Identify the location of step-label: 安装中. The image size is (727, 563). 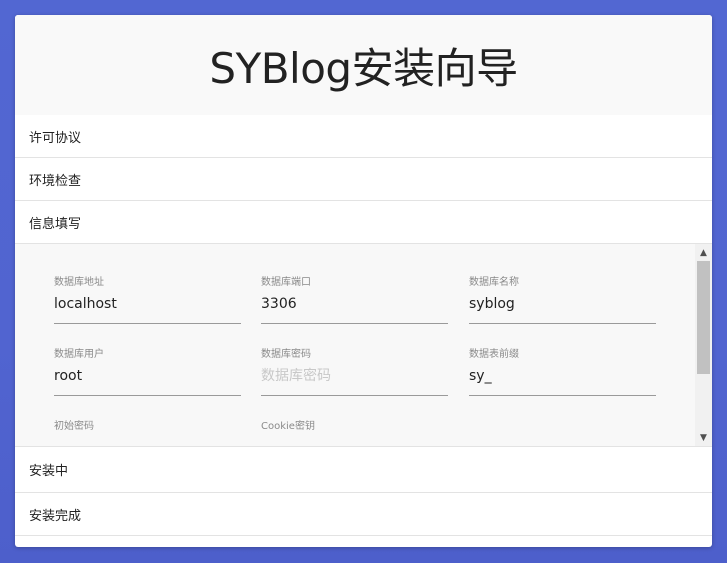
(49, 471).